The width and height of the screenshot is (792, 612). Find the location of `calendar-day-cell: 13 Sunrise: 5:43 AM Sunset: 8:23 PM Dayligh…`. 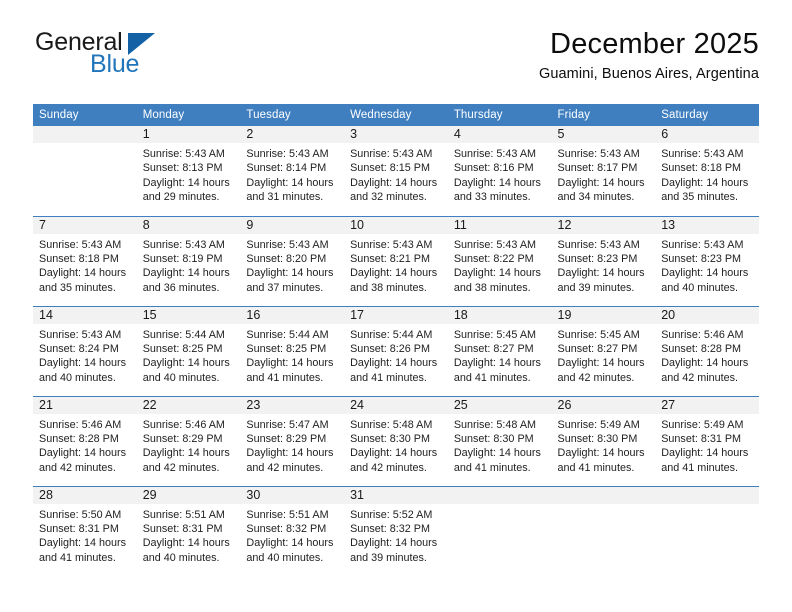

calendar-day-cell: 13 Sunrise: 5:43 AM Sunset: 8:23 PM Dayligh… is located at coordinates (707, 260).